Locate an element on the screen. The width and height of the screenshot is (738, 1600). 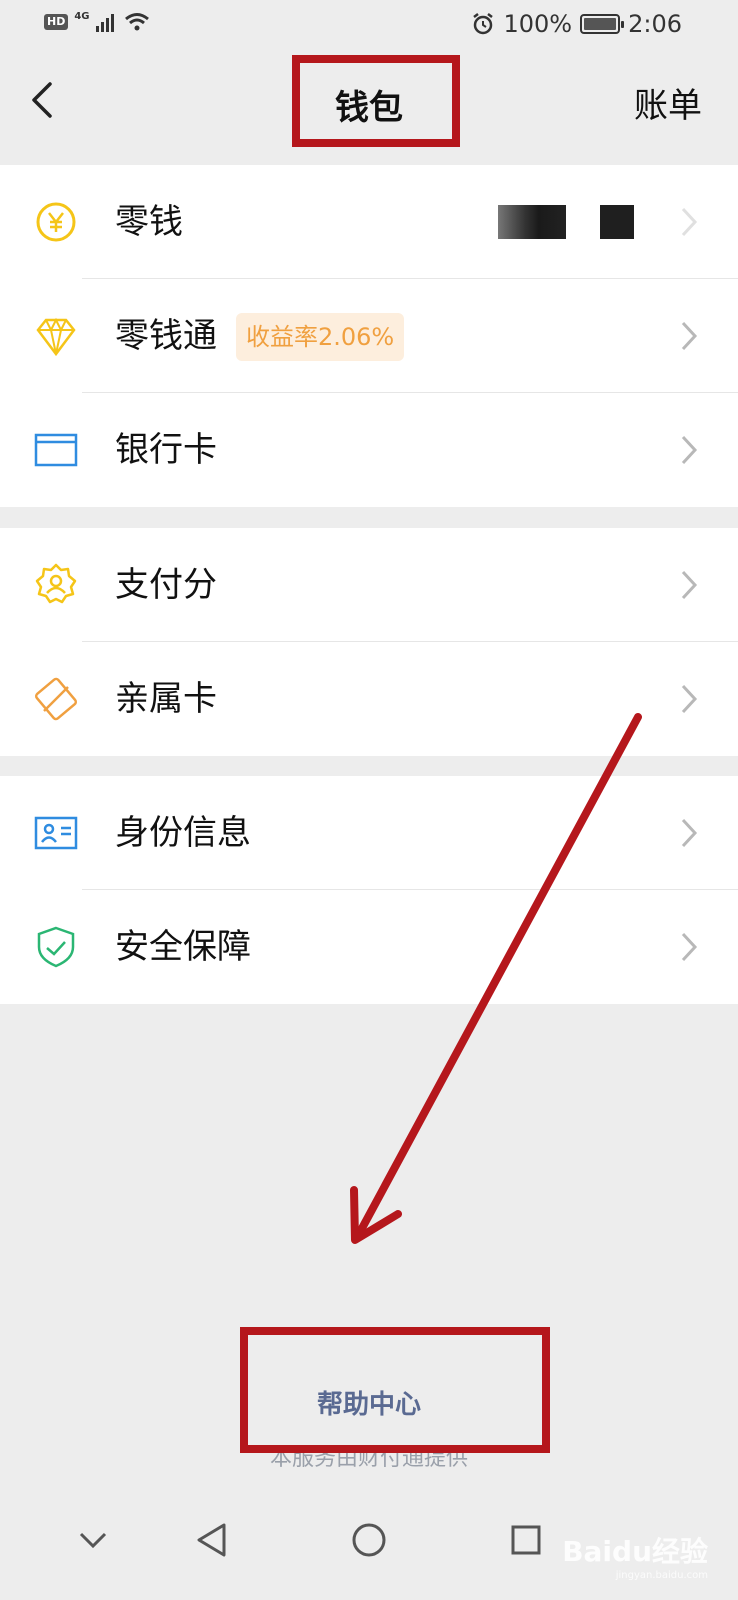
masked-balance is located at coordinates (566, 222).